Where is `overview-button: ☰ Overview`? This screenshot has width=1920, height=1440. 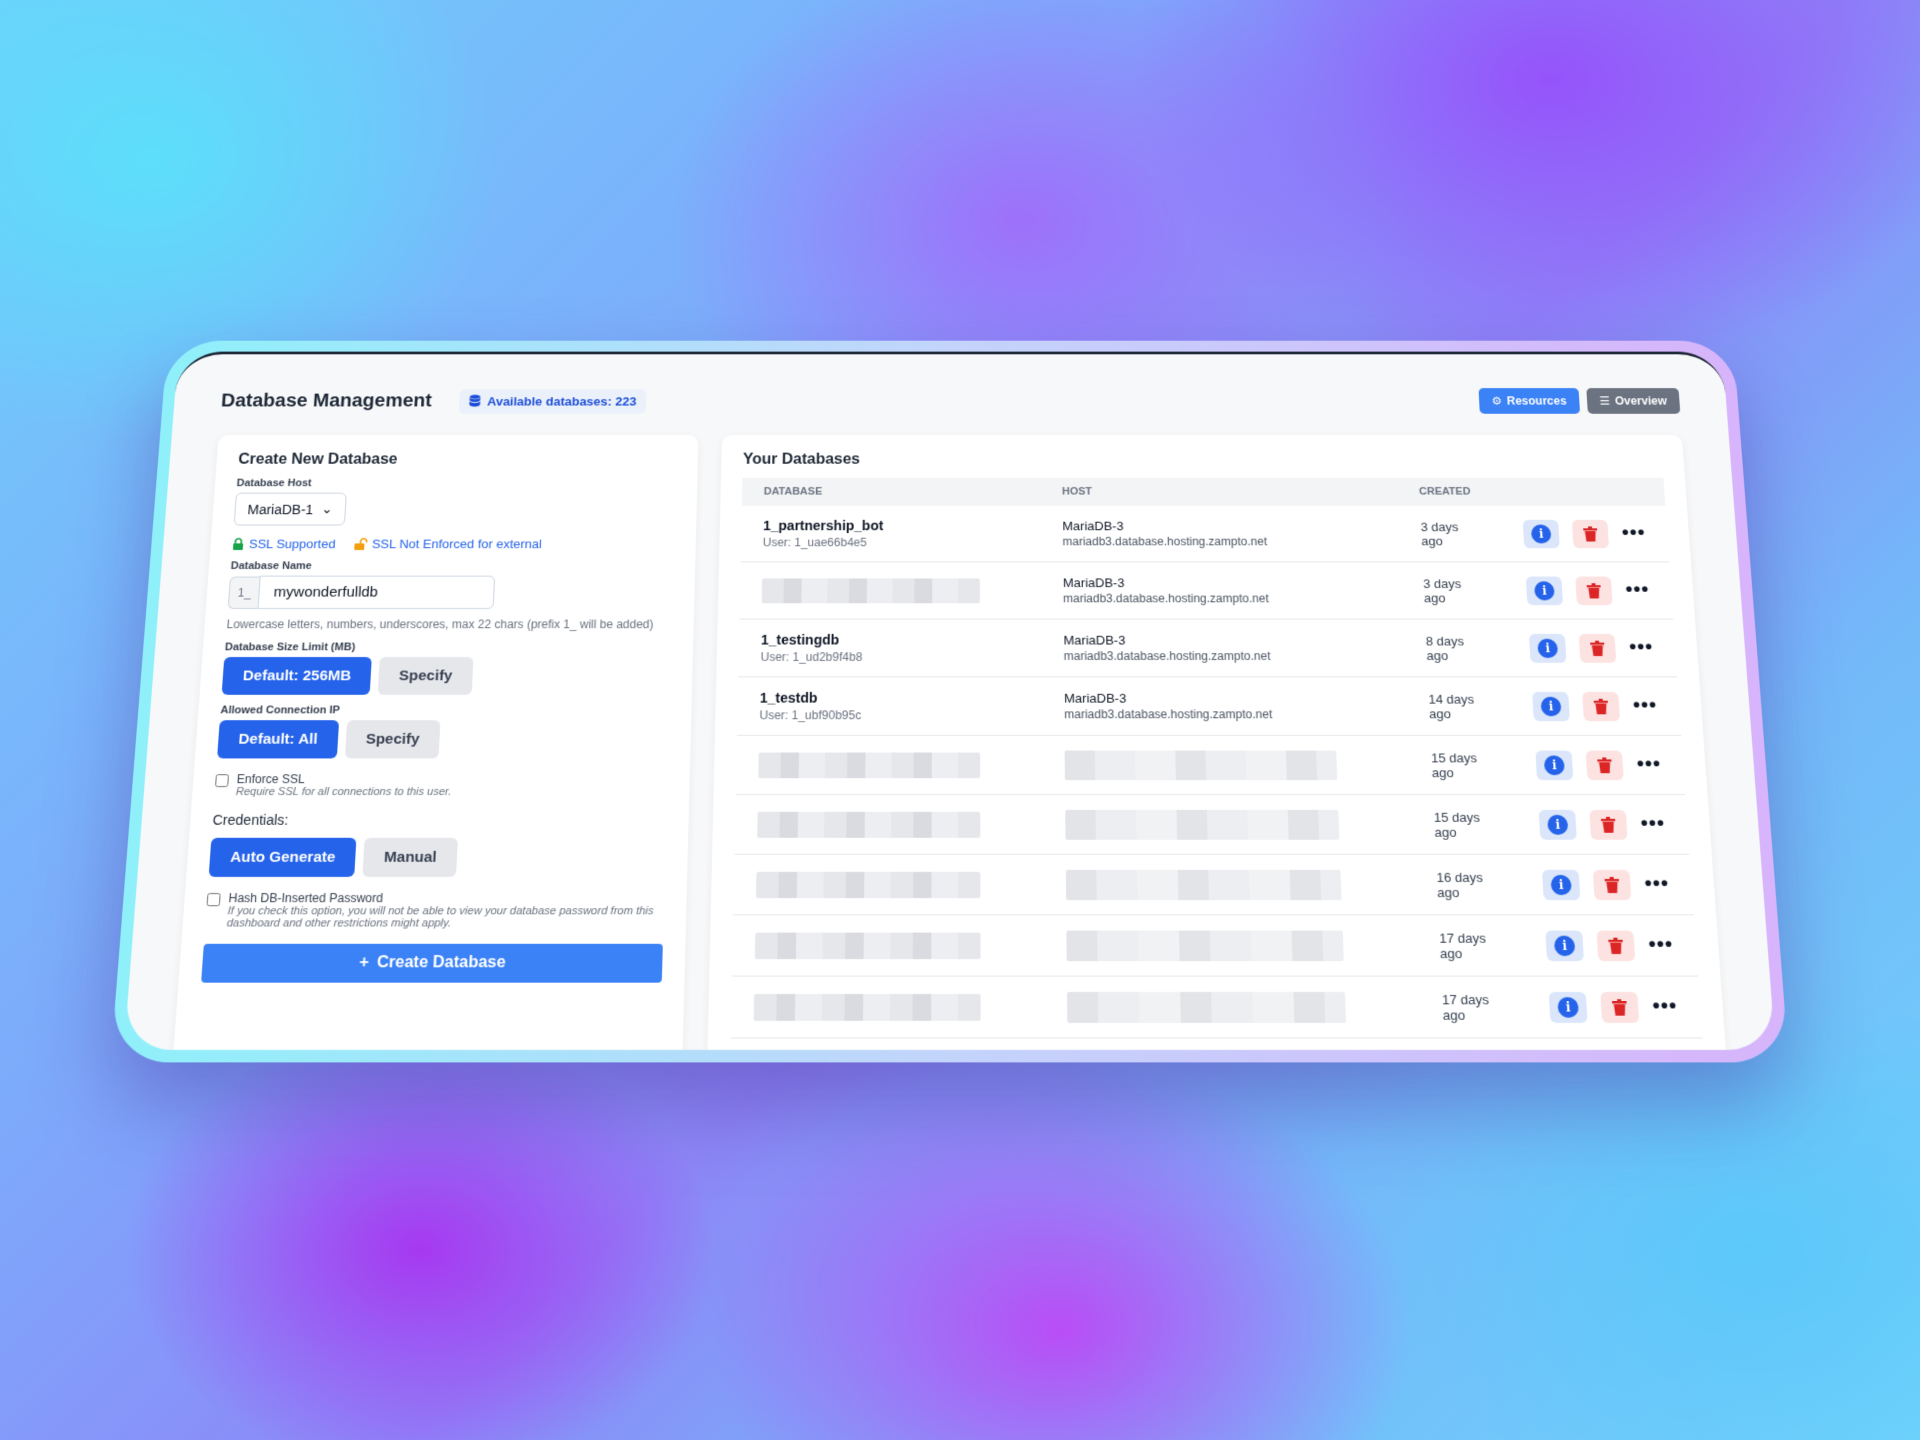 overview-button: ☰ Overview is located at coordinates (1633, 401).